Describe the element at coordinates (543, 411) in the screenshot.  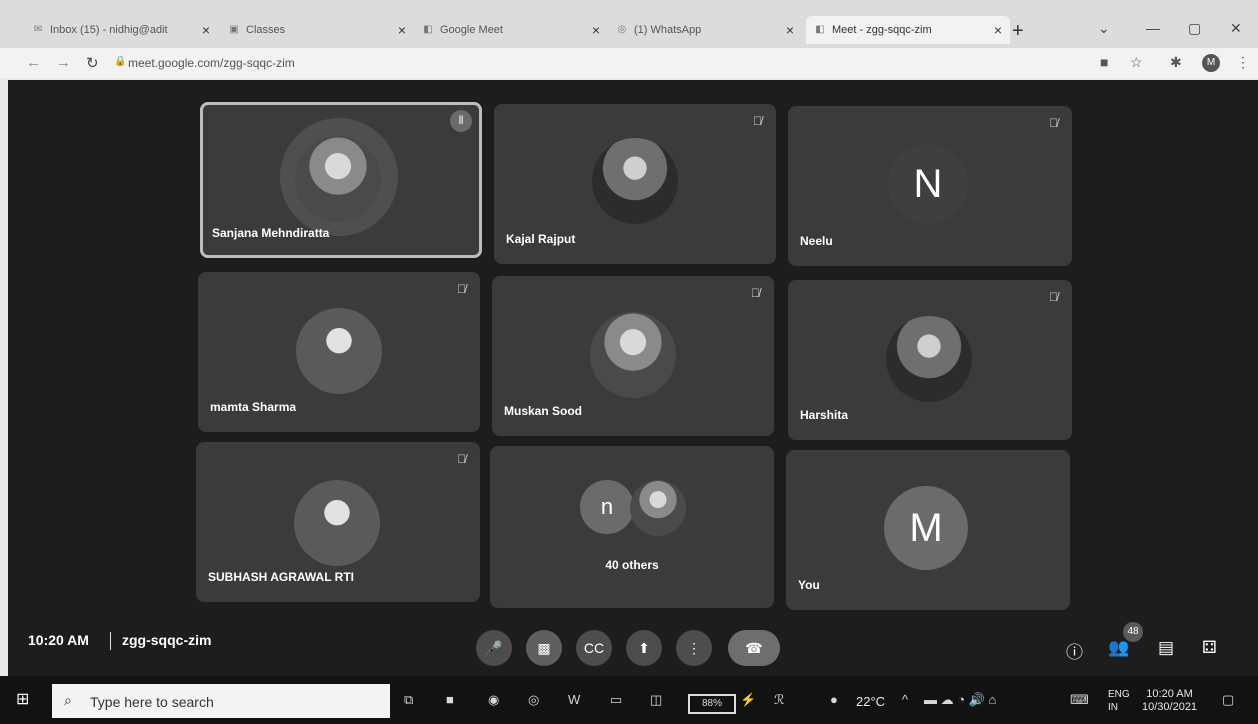
I see `participant-name: Muskan Sood` at that location.